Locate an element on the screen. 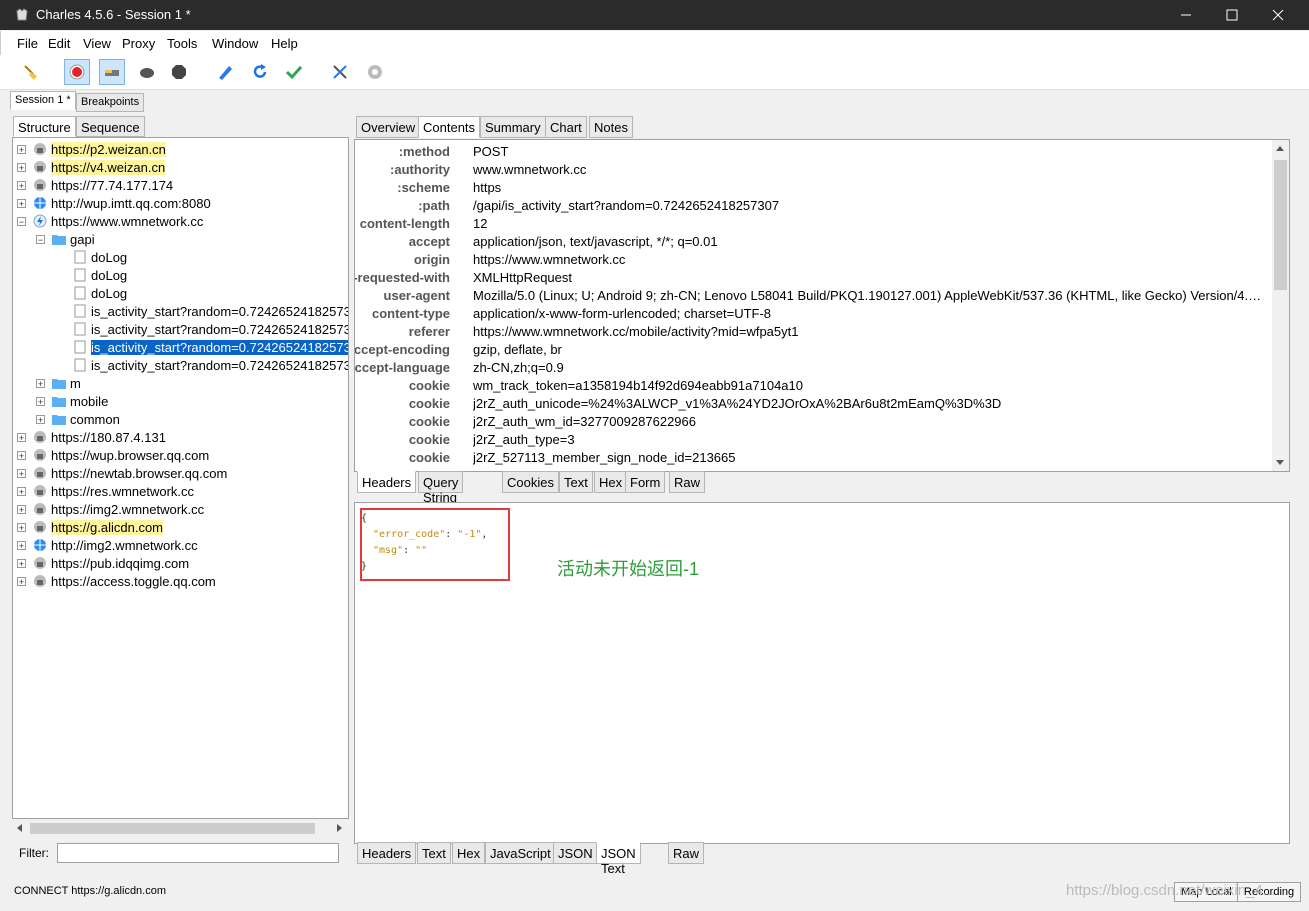 This screenshot has height=911, width=1309. tab-query-string: Query String is located at coordinates (441, 488).